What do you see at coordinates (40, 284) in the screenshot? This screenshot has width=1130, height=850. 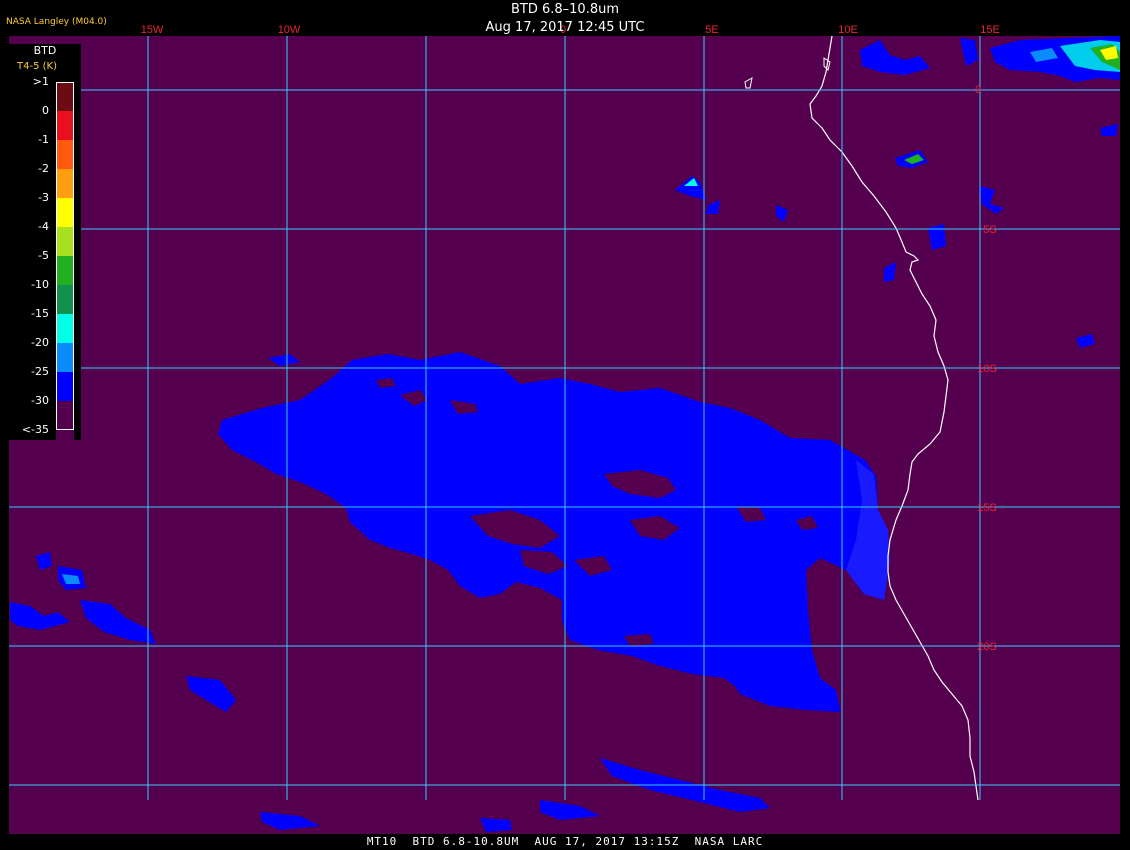 I see `legend-label: -10` at bounding box center [40, 284].